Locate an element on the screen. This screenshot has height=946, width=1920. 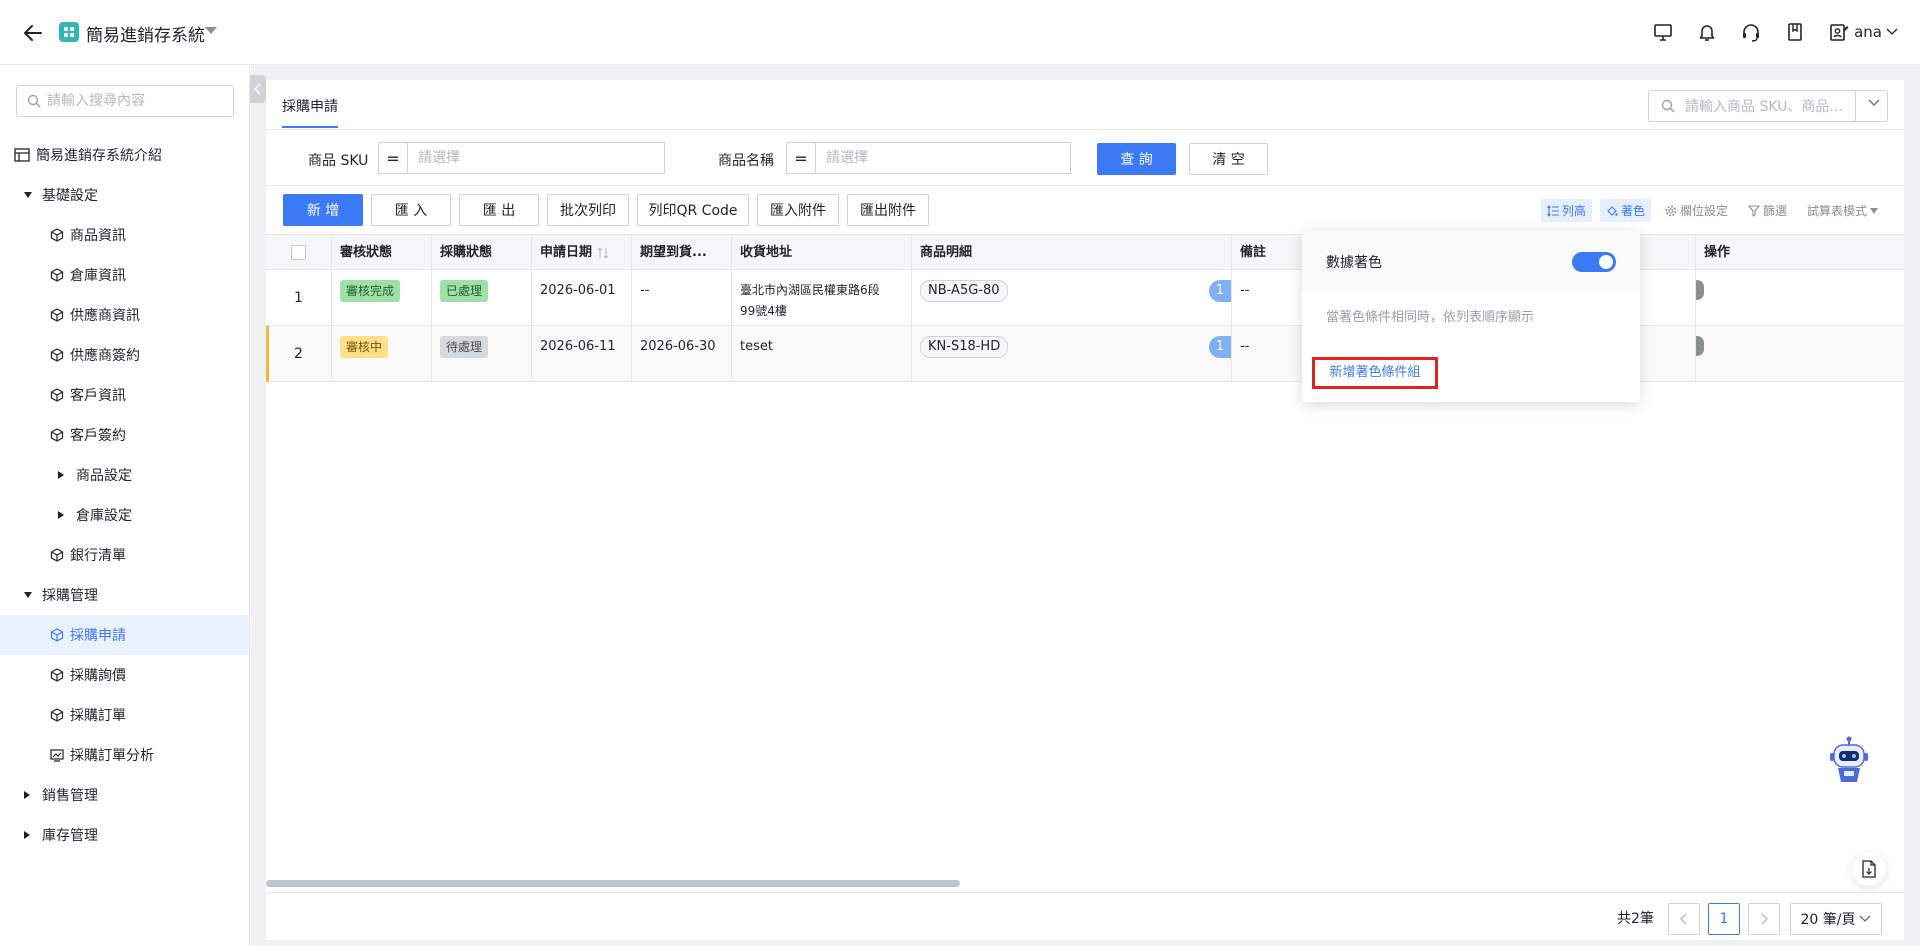
import-attachment-button: 匯入附件 is located at coordinates (798, 210).